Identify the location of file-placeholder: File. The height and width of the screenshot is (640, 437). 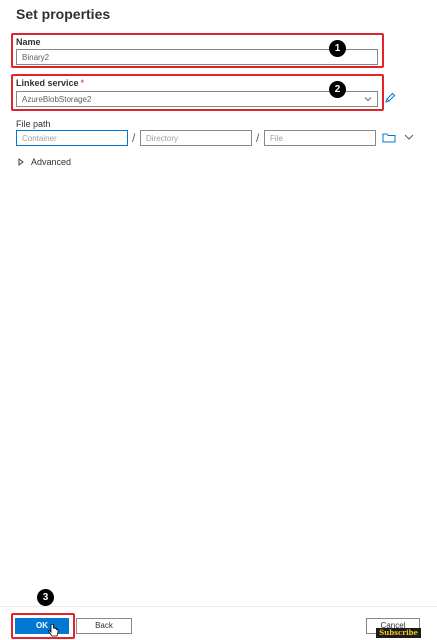
(276, 138).